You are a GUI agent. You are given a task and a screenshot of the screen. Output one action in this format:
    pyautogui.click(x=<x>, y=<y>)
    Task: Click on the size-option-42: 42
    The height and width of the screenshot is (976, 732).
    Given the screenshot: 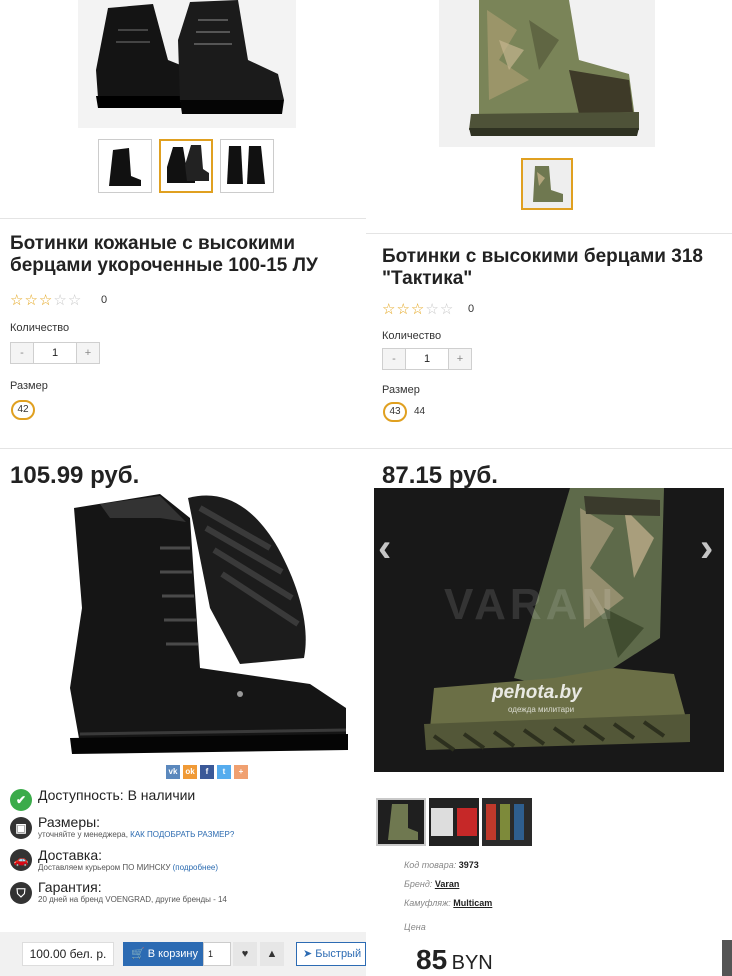 What is the action you would take?
    pyautogui.click(x=23, y=410)
    